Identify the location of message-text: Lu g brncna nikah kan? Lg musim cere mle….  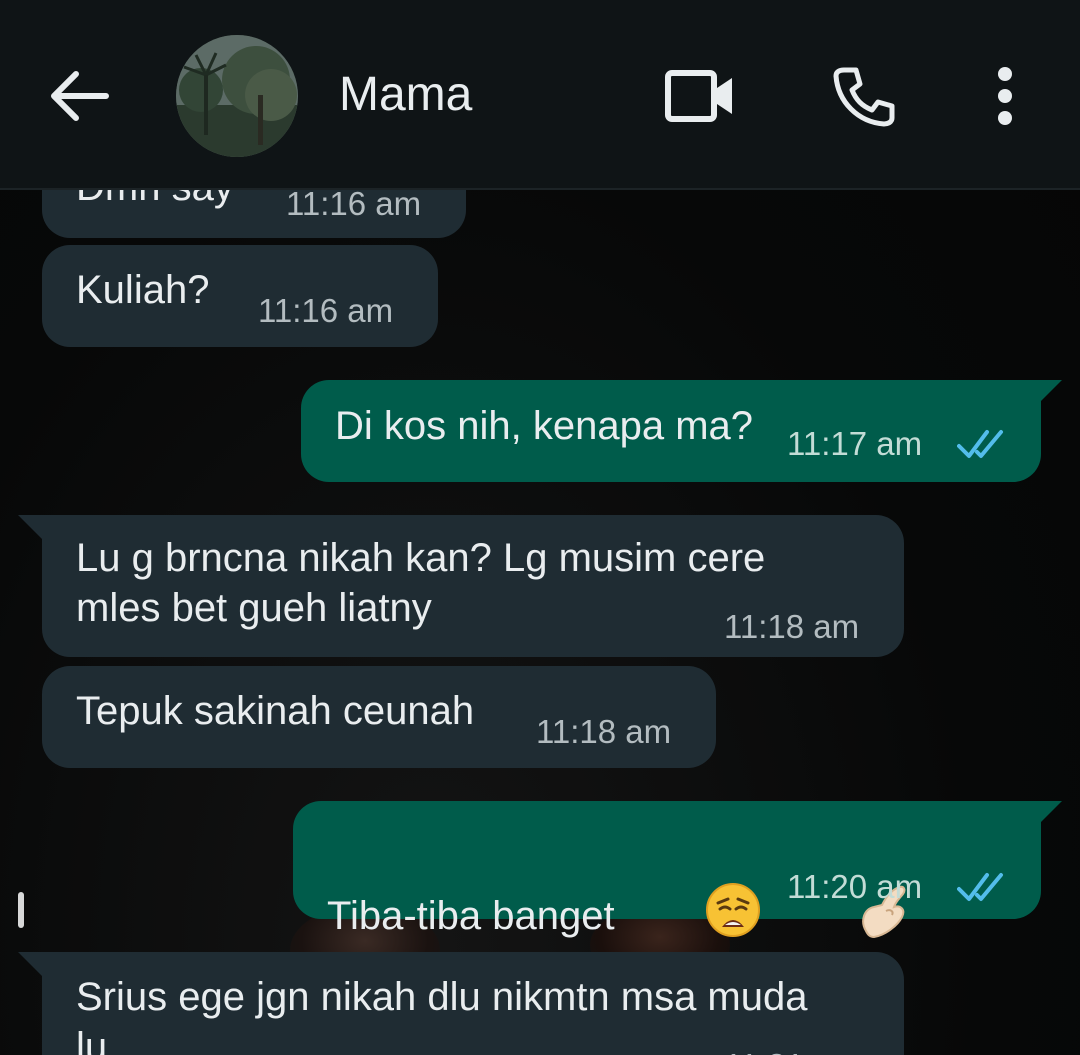
(421, 583).